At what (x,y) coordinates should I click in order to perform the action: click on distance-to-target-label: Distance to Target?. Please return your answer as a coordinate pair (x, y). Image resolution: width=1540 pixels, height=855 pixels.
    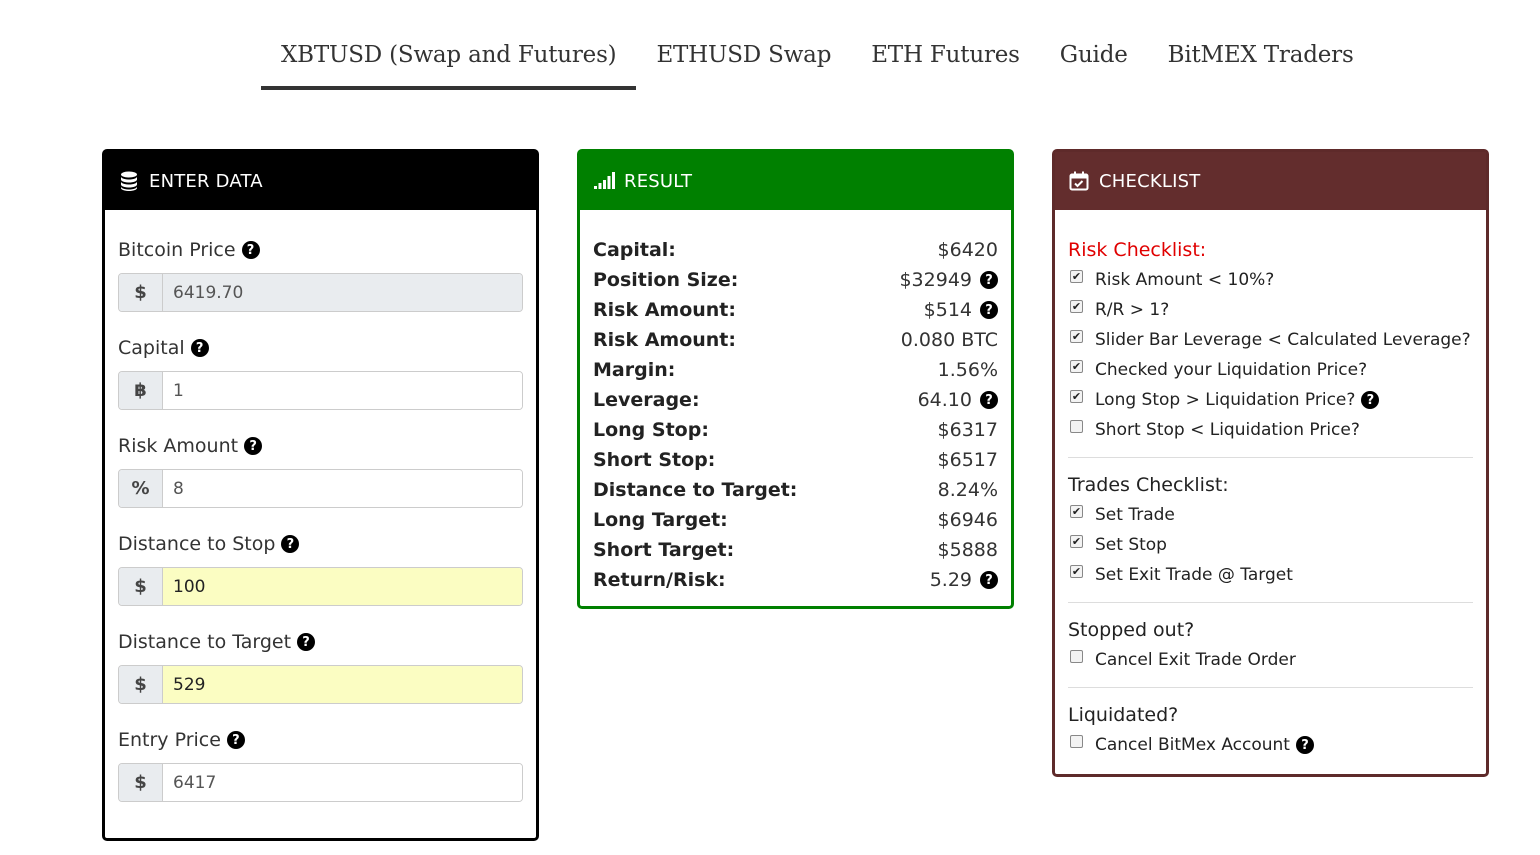
    Looking at the image, I should click on (320, 642).